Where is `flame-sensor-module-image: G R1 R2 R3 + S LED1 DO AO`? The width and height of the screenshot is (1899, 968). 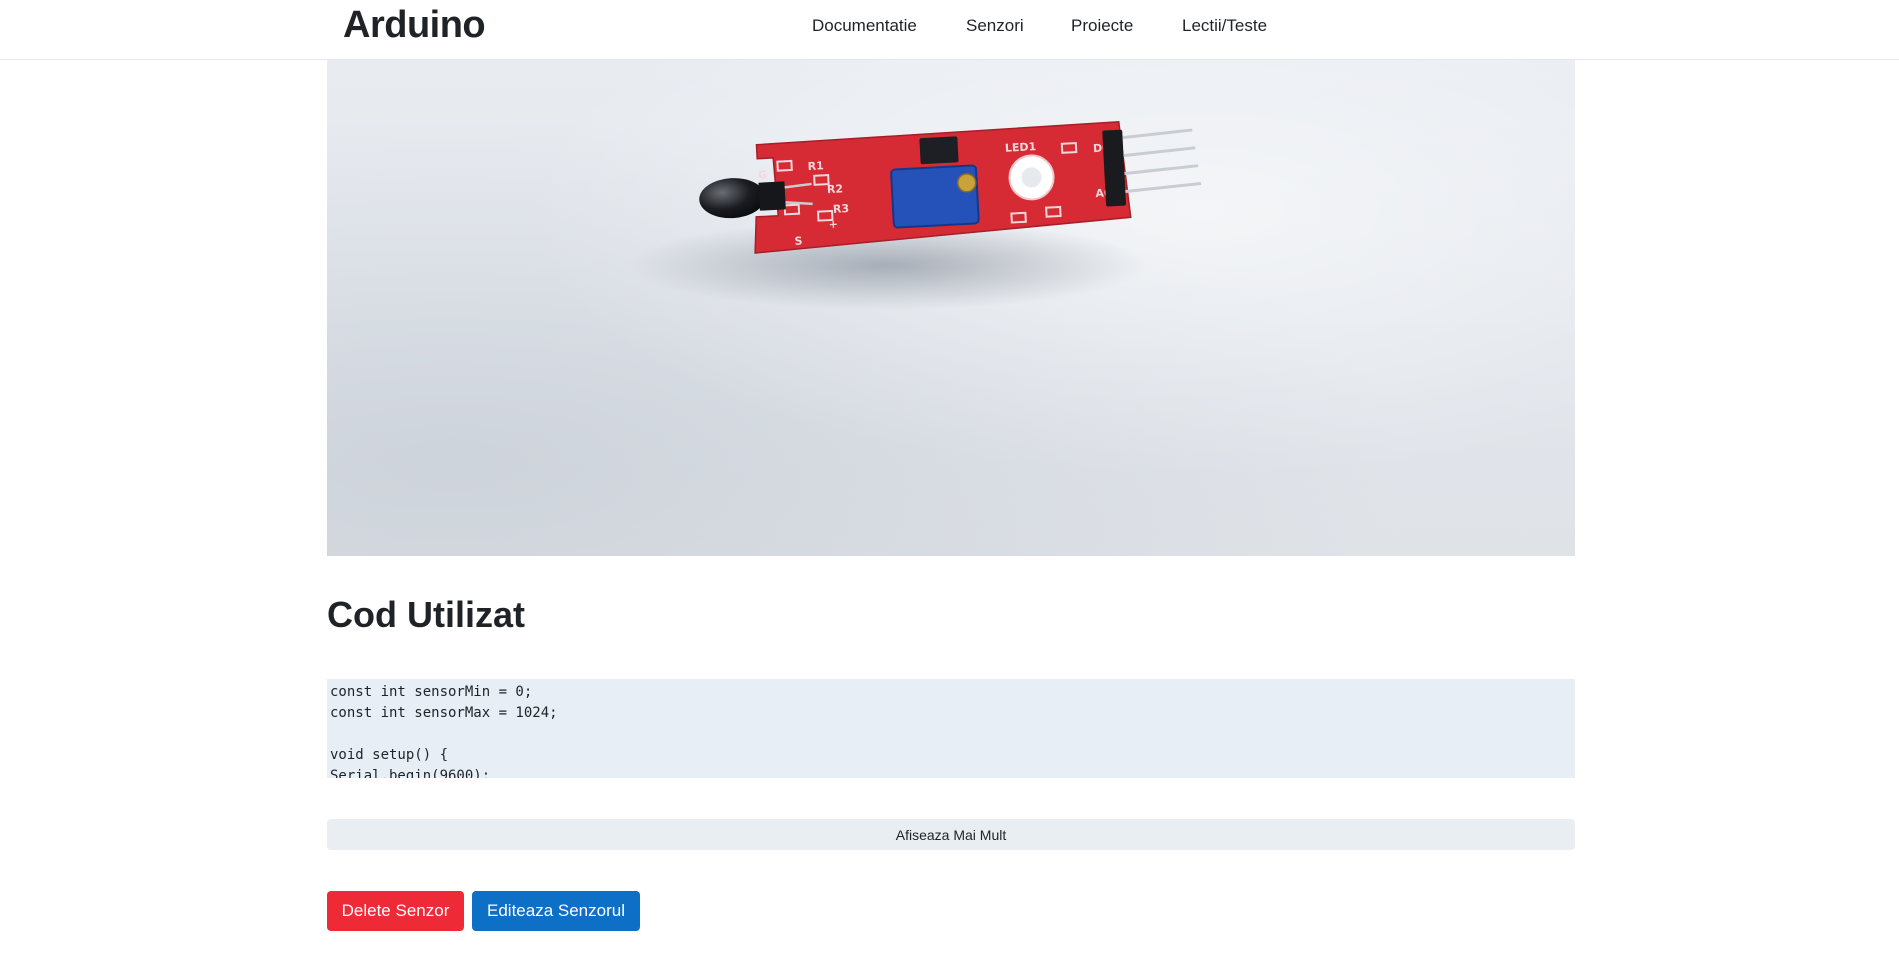
flame-sensor-module-image: G R1 R2 R3 + S LED1 DO AO is located at coordinates (914, 215).